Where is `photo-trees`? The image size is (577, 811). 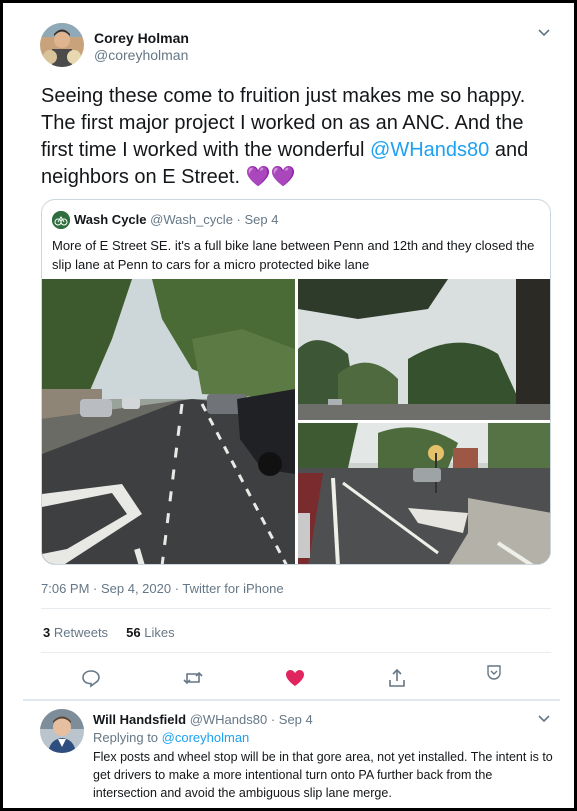 photo-trees is located at coordinates (424, 349).